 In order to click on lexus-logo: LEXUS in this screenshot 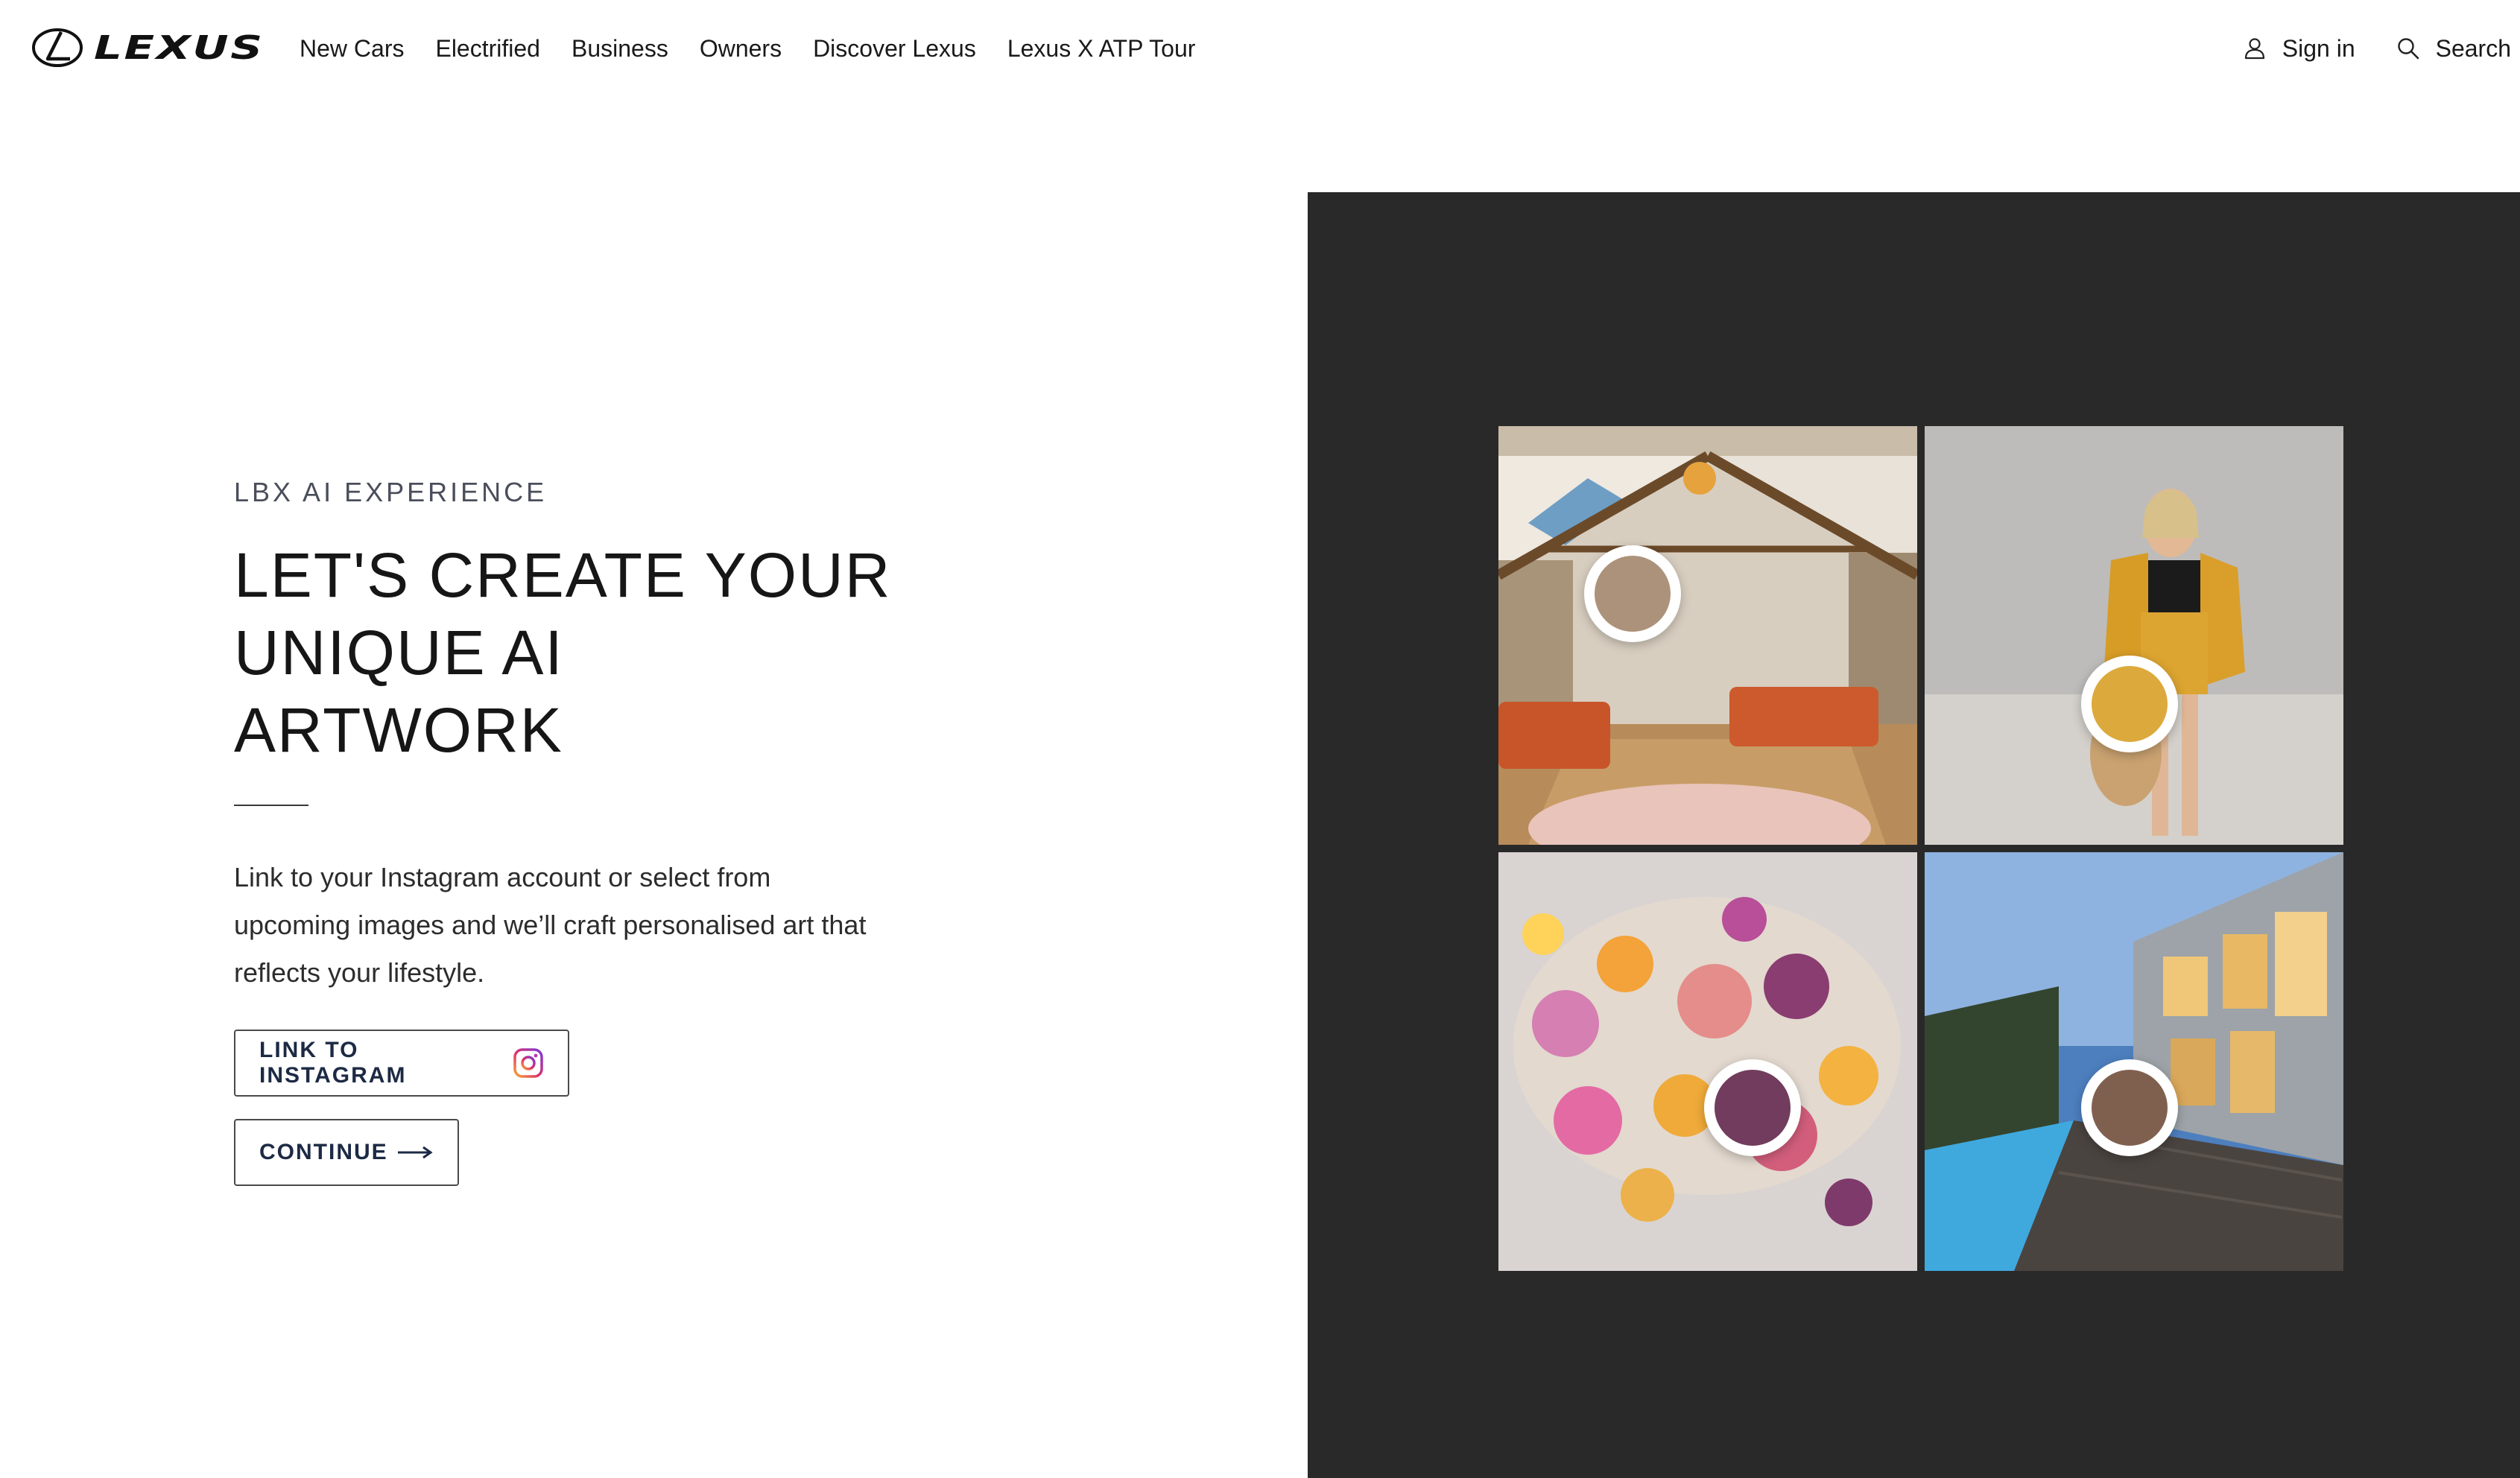, I will do `click(146, 48)`.